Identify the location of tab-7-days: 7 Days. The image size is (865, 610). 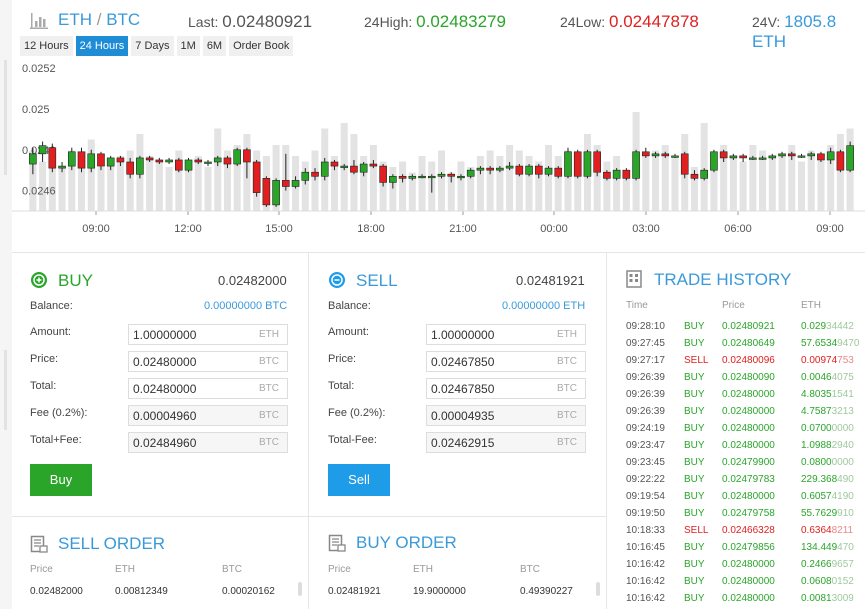
(152, 46).